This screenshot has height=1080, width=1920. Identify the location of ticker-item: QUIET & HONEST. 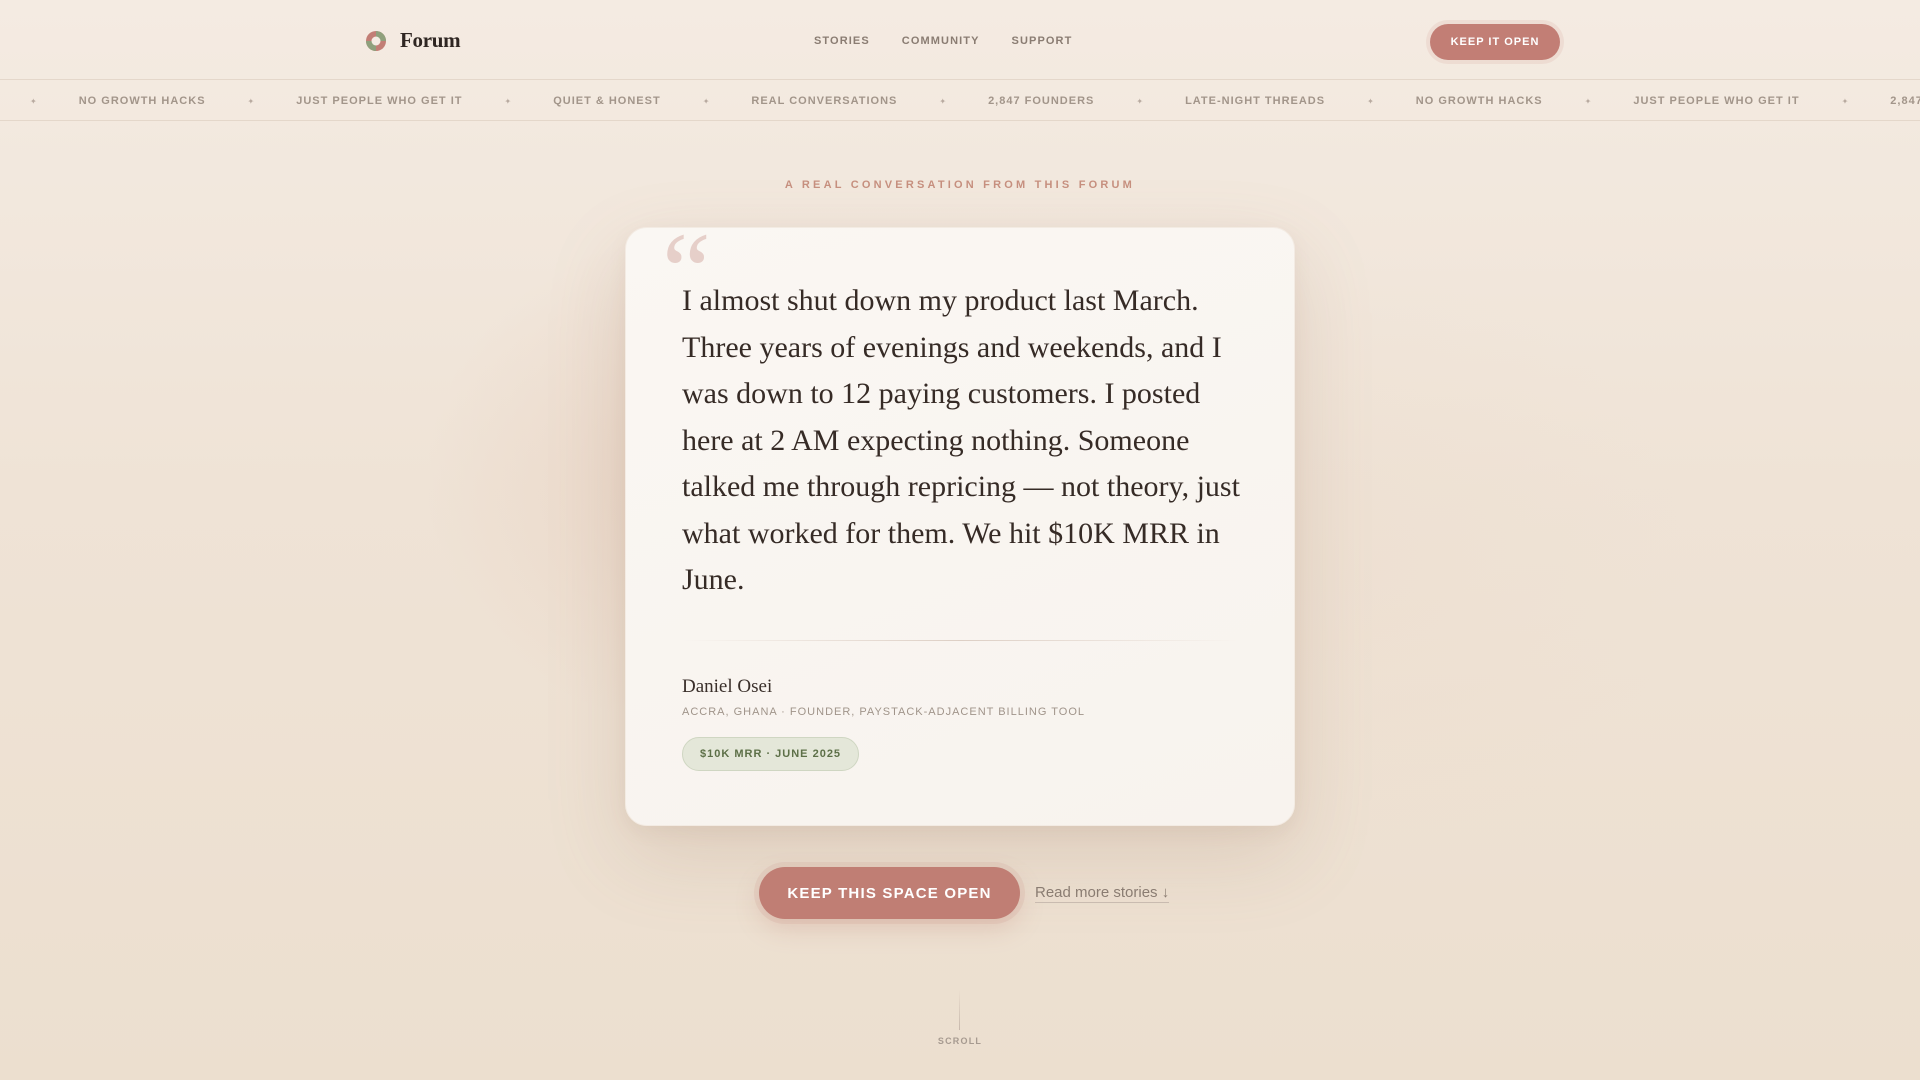
(607, 101).